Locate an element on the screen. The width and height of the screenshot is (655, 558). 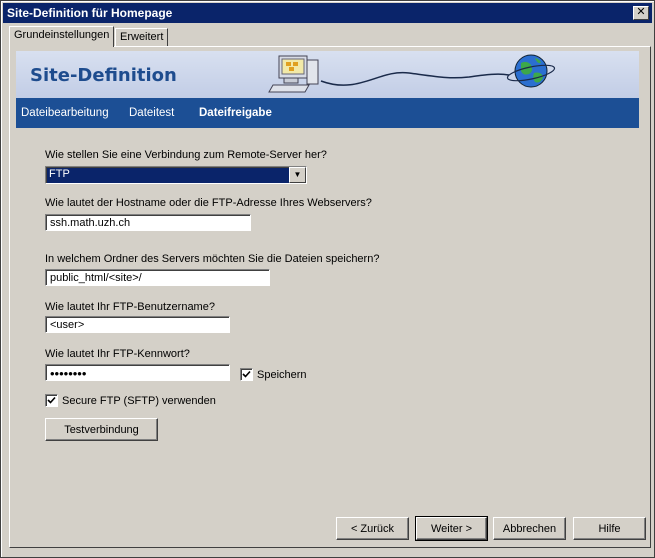
next-button: Weiter > is located at coordinates (451, 528).